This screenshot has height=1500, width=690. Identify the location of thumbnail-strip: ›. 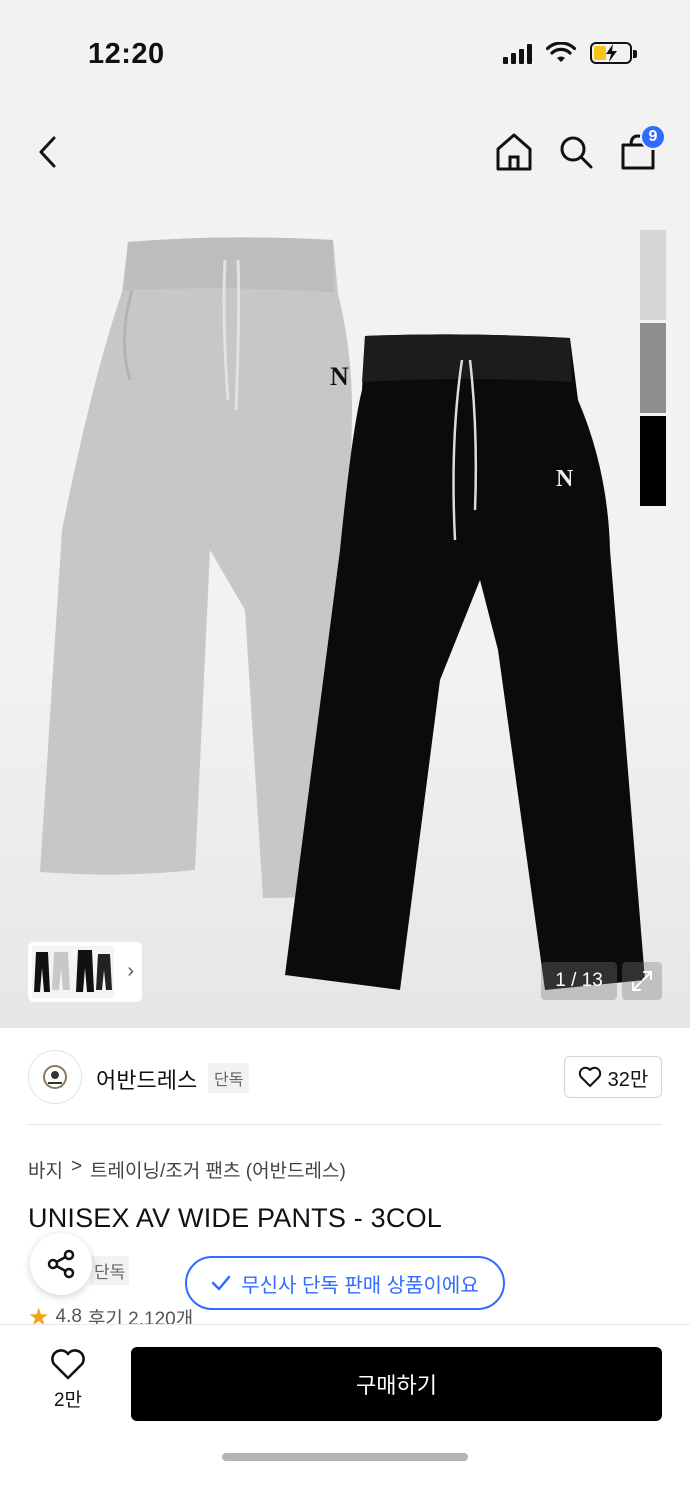
(85, 972).